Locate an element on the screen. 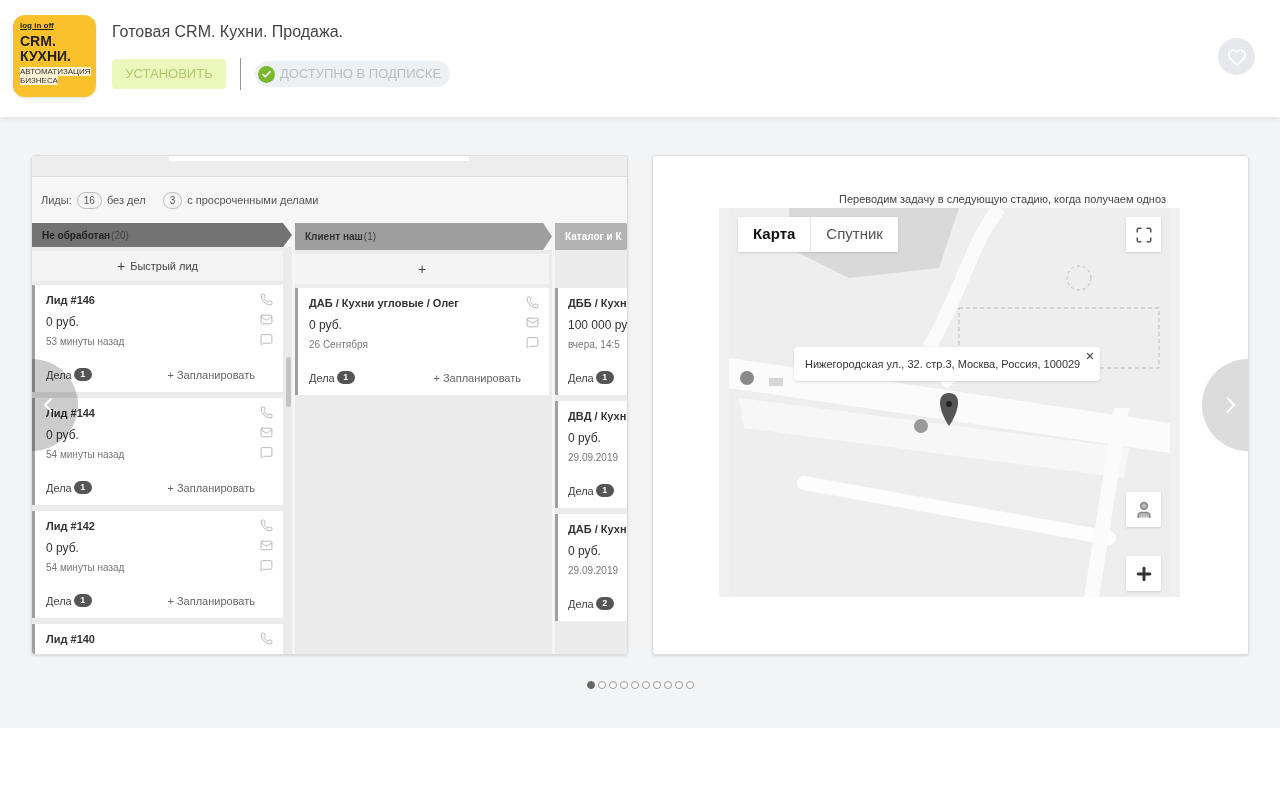 The height and width of the screenshot is (787, 1280). stage-title: Не обработан is located at coordinates (76, 235).